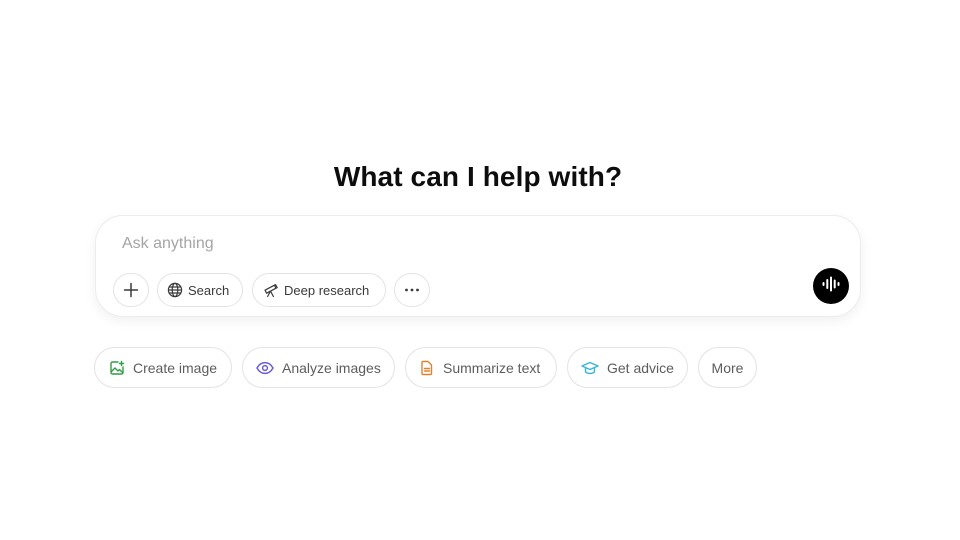 Image resolution: width=960 pixels, height=540 pixels. I want to click on summarize-text-button: Summarize text, so click(481, 367).